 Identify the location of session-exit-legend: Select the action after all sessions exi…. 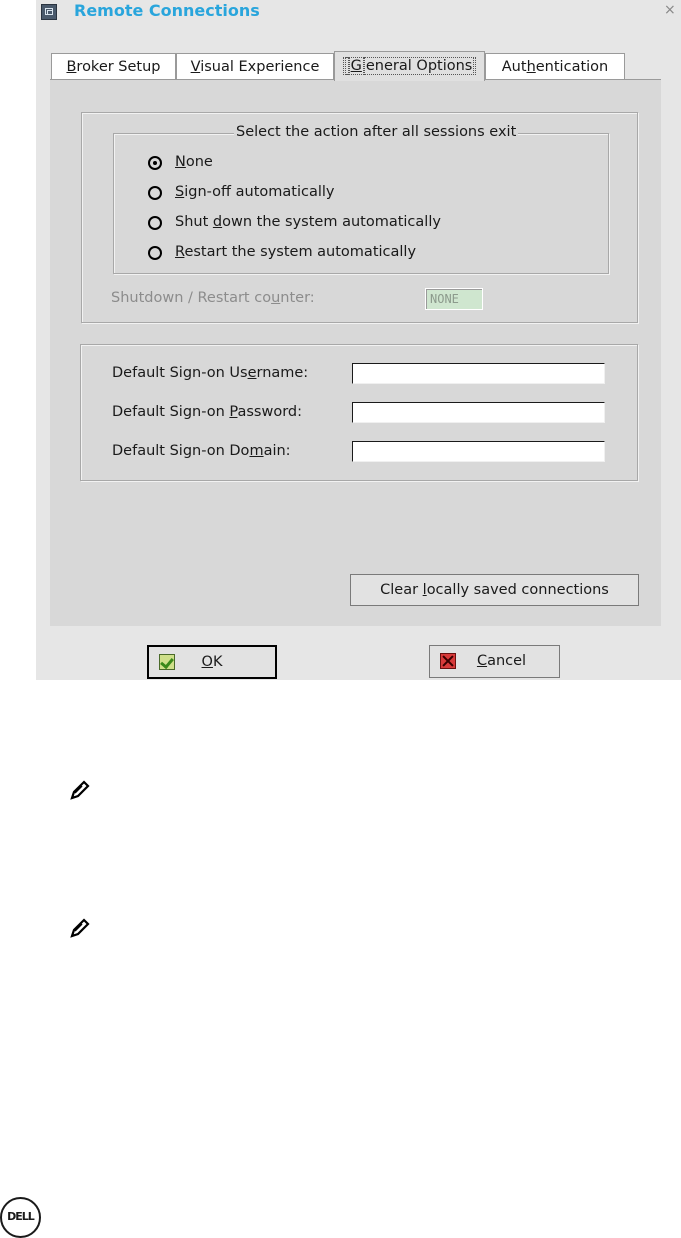
(376, 132).